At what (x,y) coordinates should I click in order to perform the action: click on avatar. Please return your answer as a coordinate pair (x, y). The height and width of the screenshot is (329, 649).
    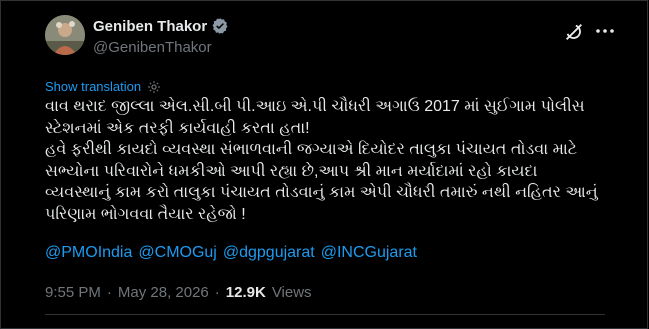
    Looking at the image, I should click on (65, 35).